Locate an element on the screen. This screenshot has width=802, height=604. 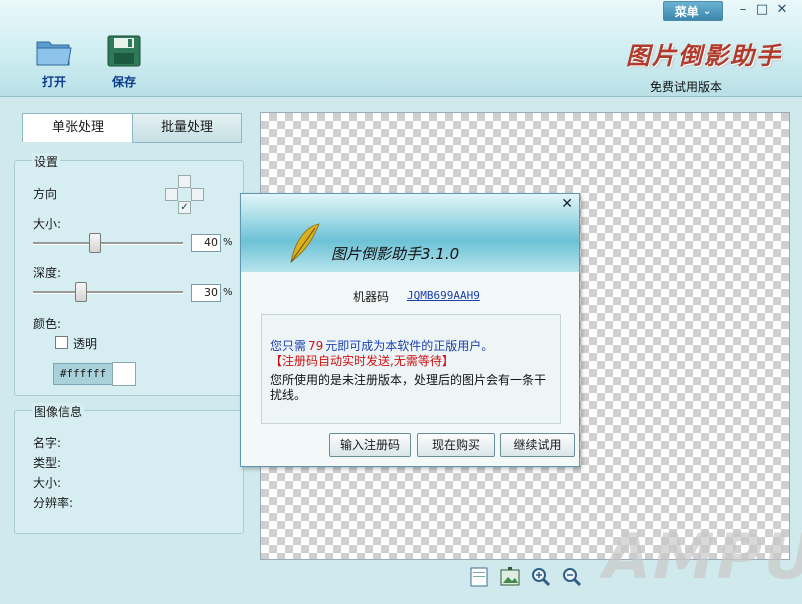
direction-left is located at coordinates (171, 194).